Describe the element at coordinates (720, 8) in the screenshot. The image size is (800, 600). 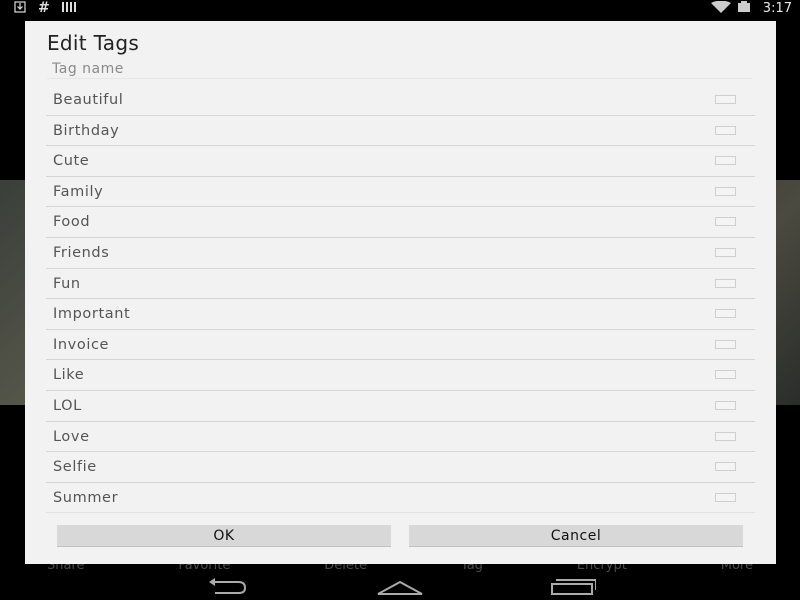
I see `wifi-icon` at that location.